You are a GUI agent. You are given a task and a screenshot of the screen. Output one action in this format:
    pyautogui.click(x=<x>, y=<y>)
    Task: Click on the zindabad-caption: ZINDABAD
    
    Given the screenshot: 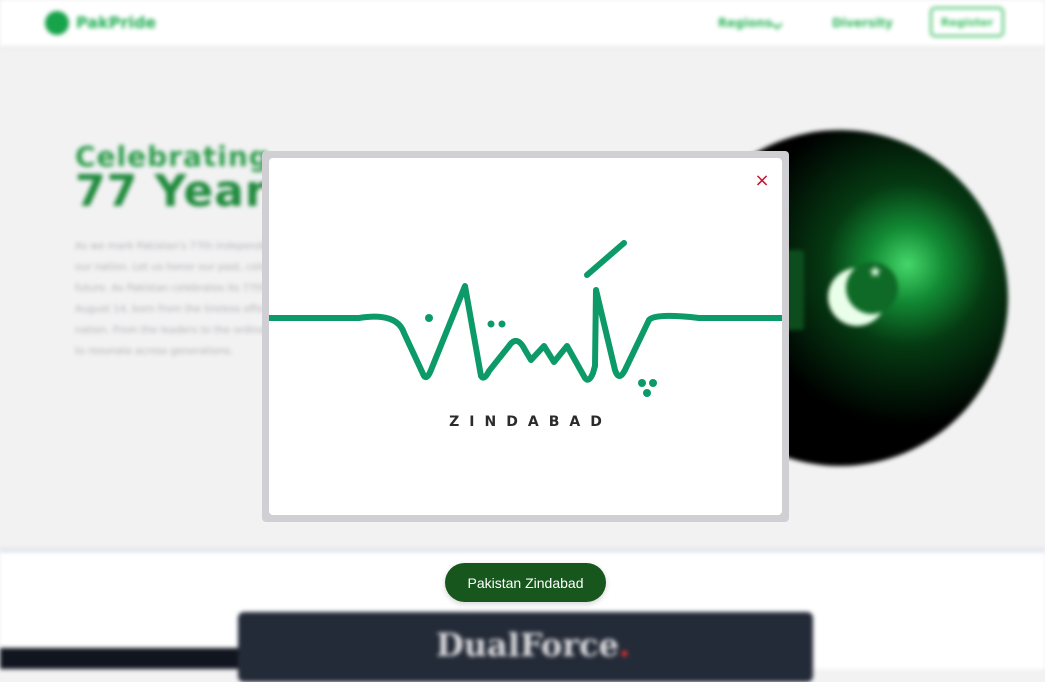 What is the action you would take?
    pyautogui.click(x=530, y=422)
    